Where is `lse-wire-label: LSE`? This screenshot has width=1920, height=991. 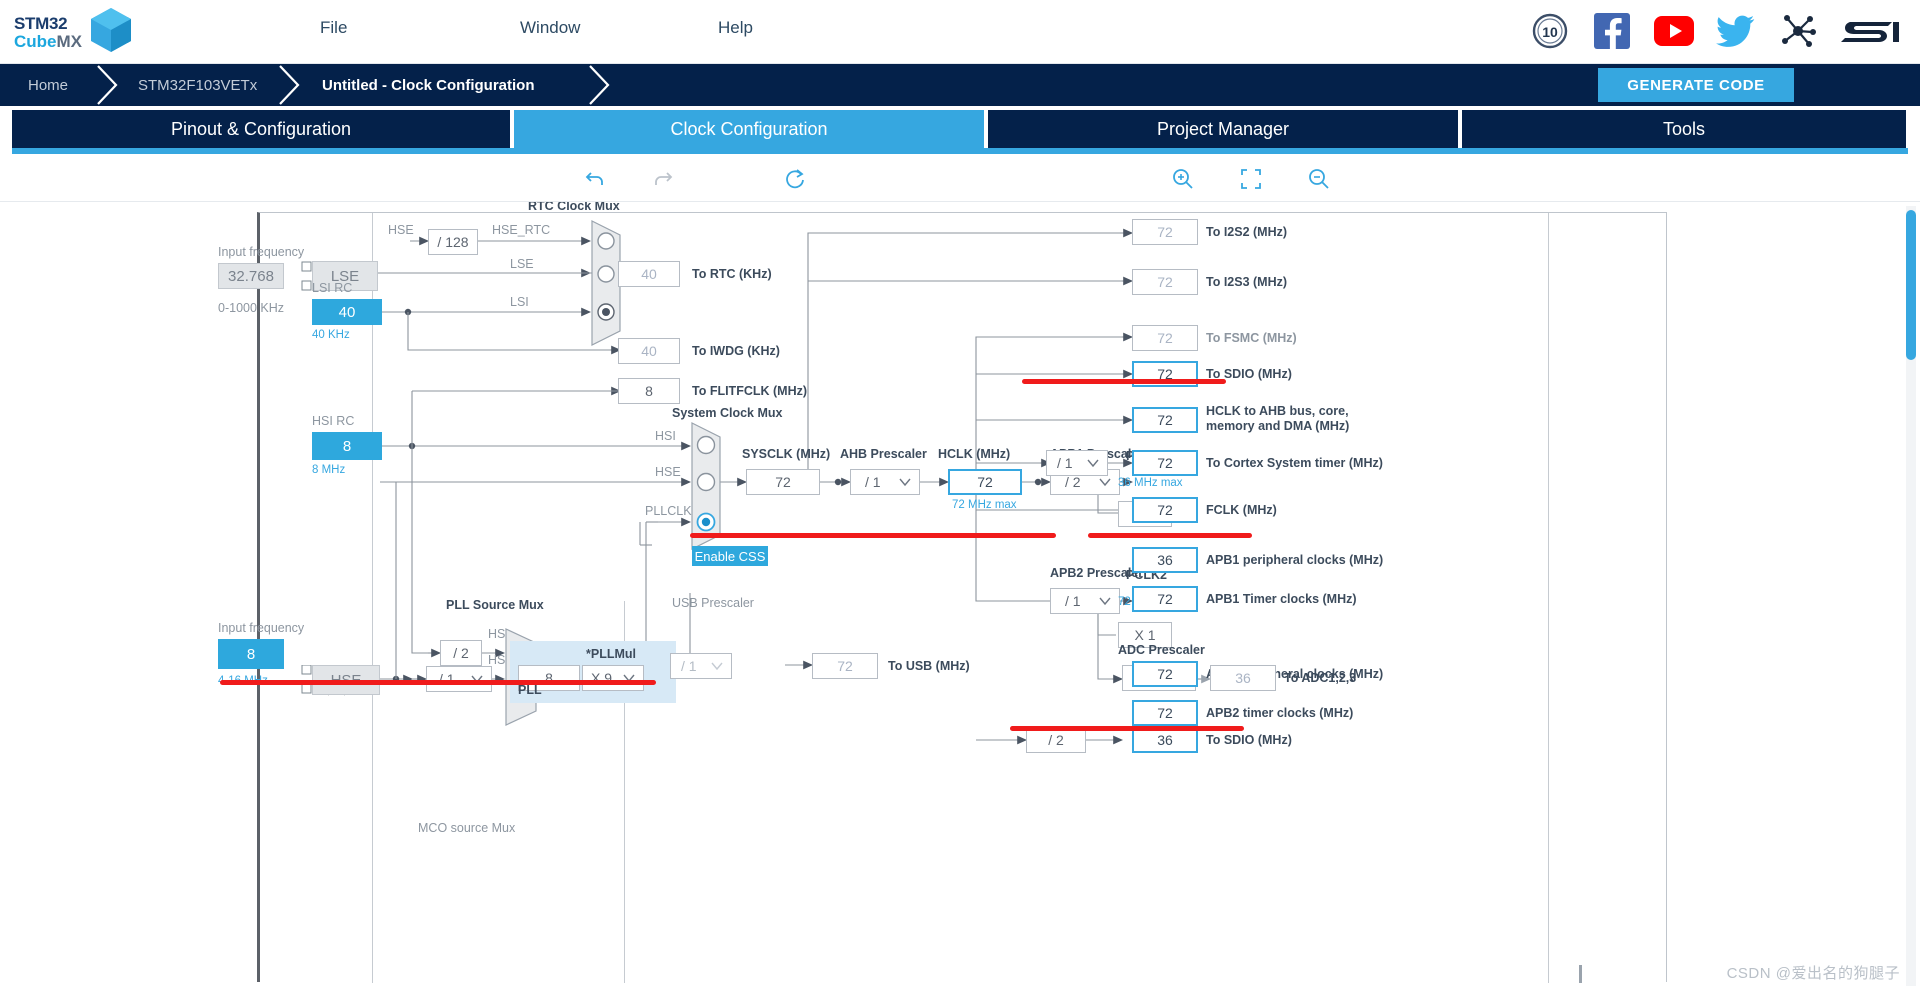 lse-wire-label: LSE is located at coordinates (522, 264).